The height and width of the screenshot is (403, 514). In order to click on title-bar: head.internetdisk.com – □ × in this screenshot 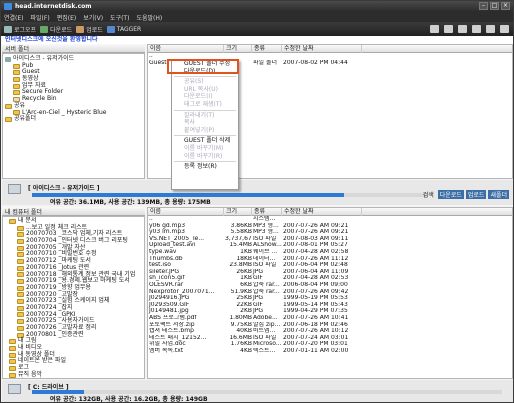, I will do `click(257, 6)`.